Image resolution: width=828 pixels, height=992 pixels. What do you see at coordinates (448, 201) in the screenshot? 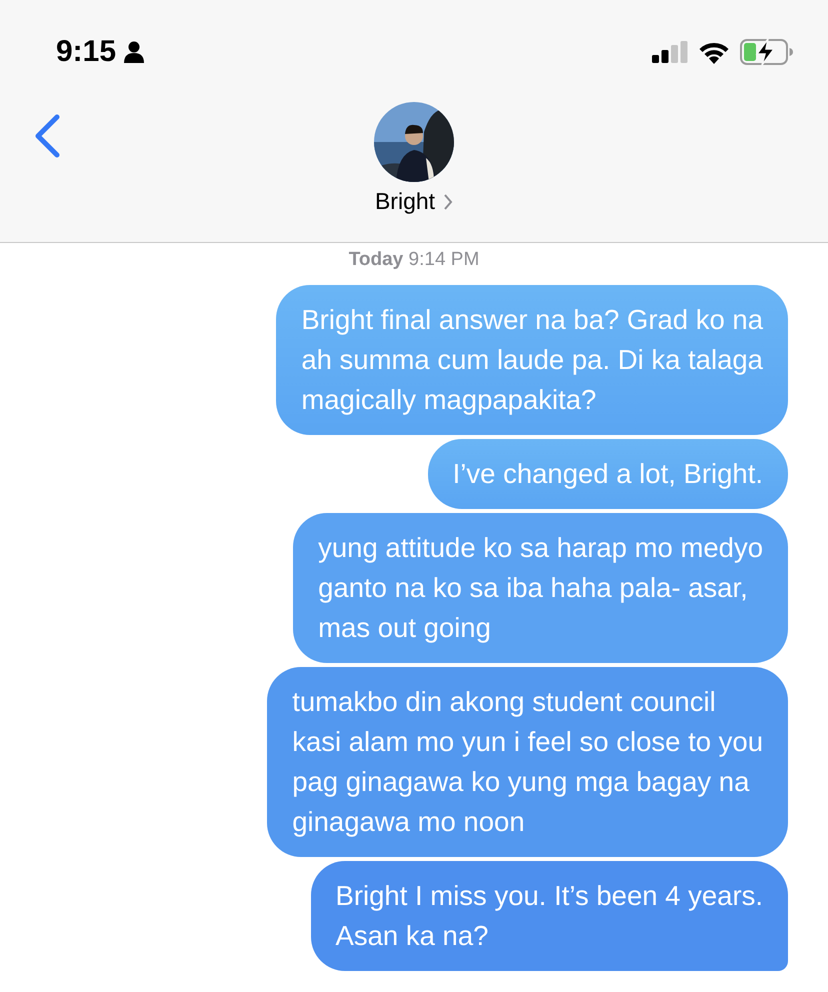
I see `chevron-right-icon` at bounding box center [448, 201].